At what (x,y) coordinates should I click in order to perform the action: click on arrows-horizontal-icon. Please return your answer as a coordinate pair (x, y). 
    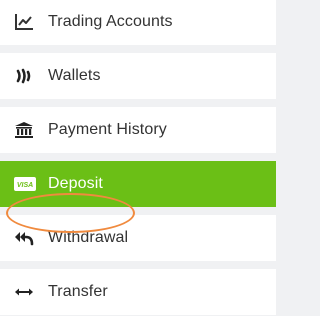
    Looking at the image, I should click on (24, 292).